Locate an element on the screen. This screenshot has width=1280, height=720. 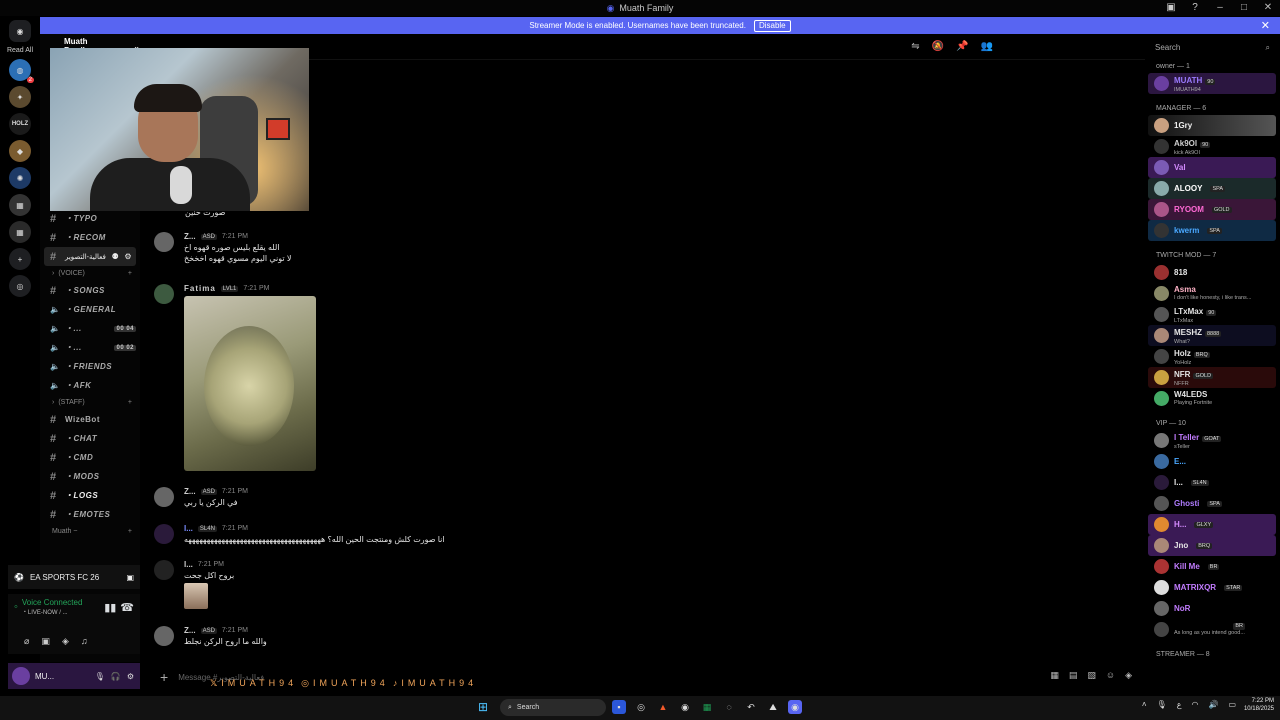
channel-cmd: # ・CMD is located at coordinates (90, 457).